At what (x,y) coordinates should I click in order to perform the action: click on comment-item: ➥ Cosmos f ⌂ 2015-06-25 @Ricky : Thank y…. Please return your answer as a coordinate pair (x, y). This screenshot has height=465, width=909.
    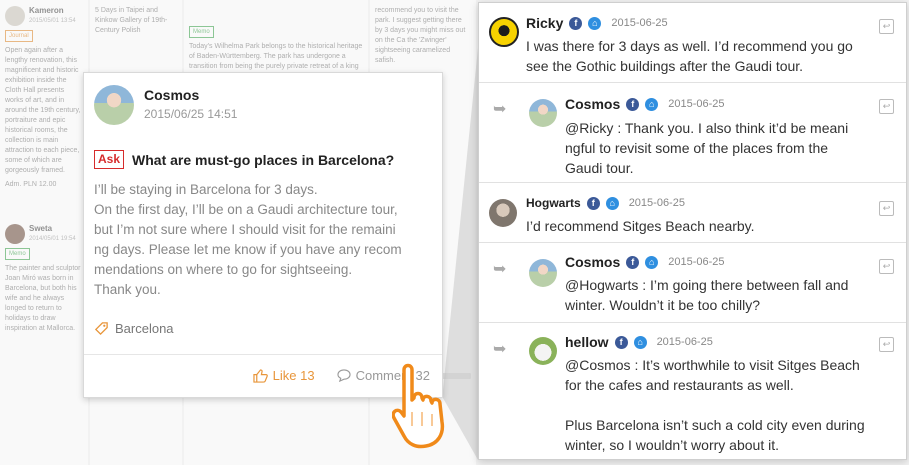
    Looking at the image, I should click on (692, 133).